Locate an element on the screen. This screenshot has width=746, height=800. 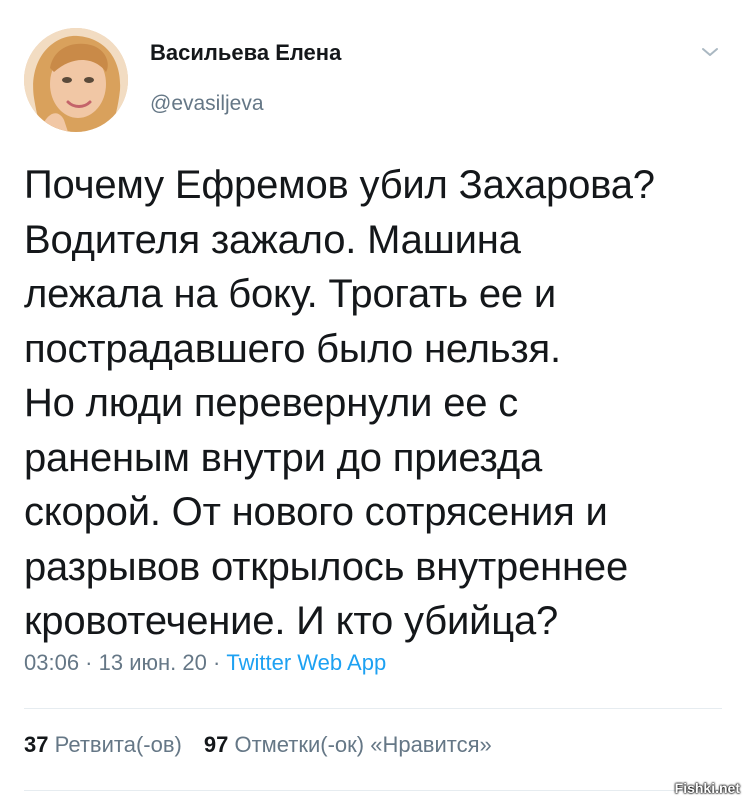
likes-label: Отметки(-ок) «Нравится» is located at coordinates (363, 744).